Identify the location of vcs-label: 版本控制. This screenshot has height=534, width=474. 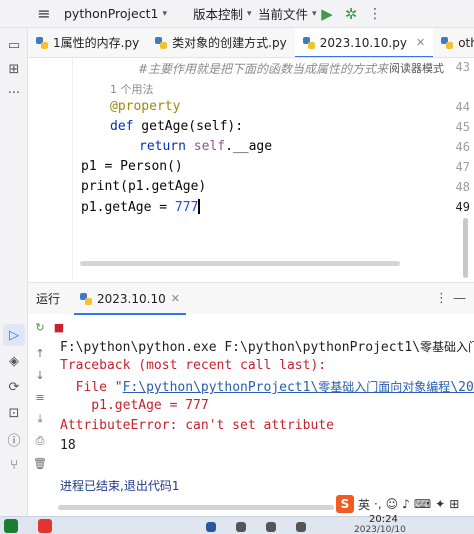
(217, 14).